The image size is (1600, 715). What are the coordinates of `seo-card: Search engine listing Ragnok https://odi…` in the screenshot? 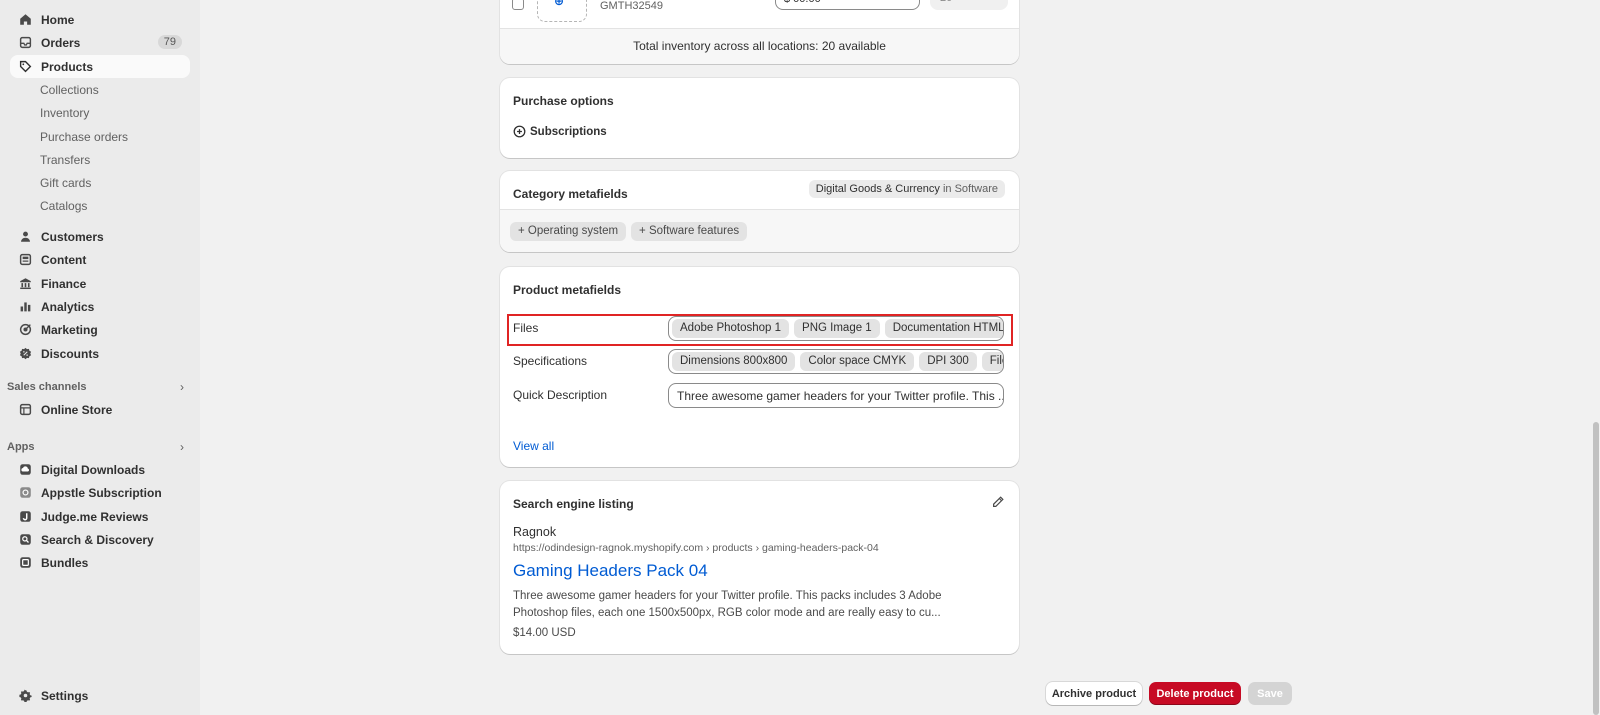 It's located at (759, 567).